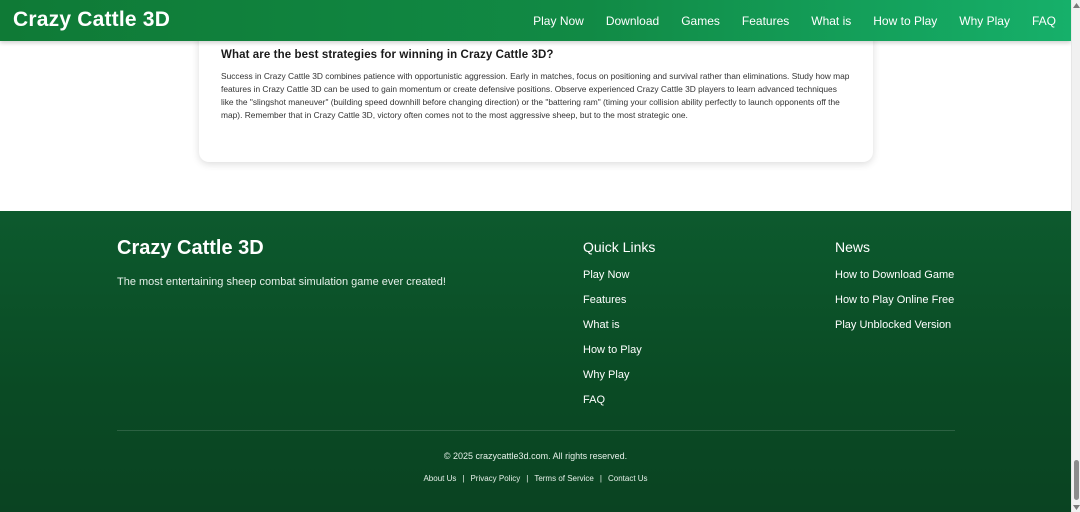 The image size is (1080, 512). What do you see at coordinates (1076, 480) in the screenshot?
I see `scrollbar-thumb` at bounding box center [1076, 480].